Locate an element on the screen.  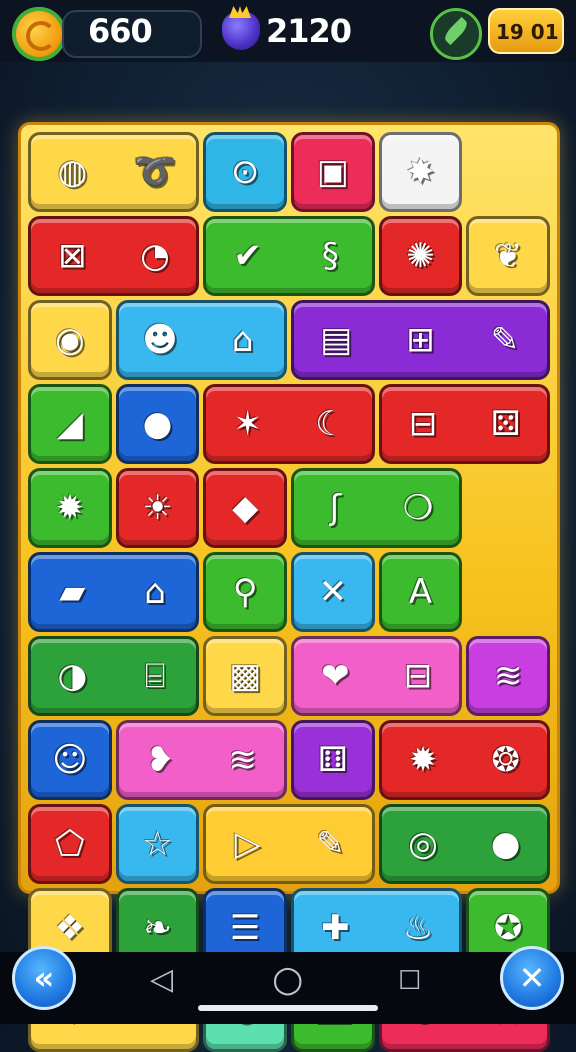
tile-icon: ◑ is located at coordinates (72, 676).